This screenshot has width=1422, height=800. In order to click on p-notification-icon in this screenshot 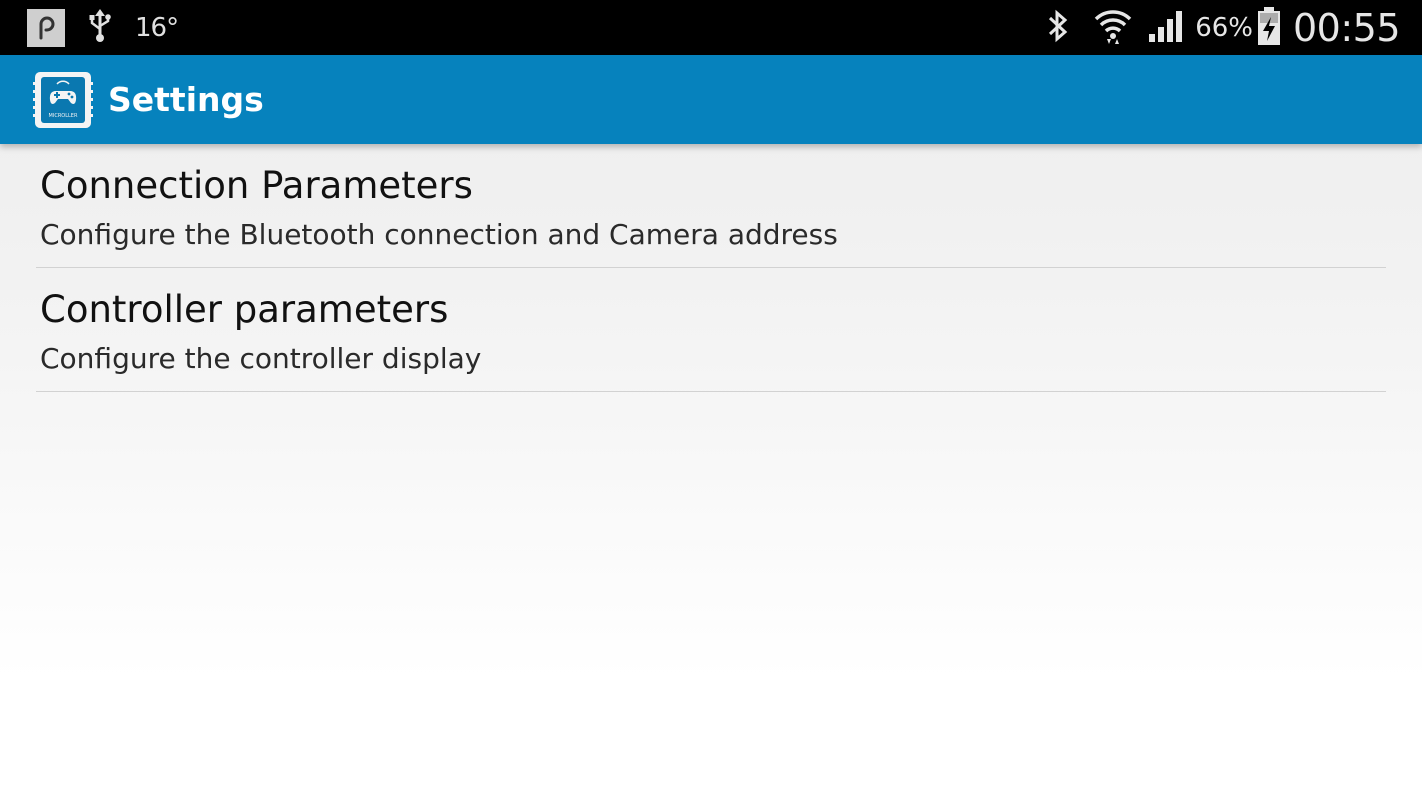, I will do `click(46, 27)`.